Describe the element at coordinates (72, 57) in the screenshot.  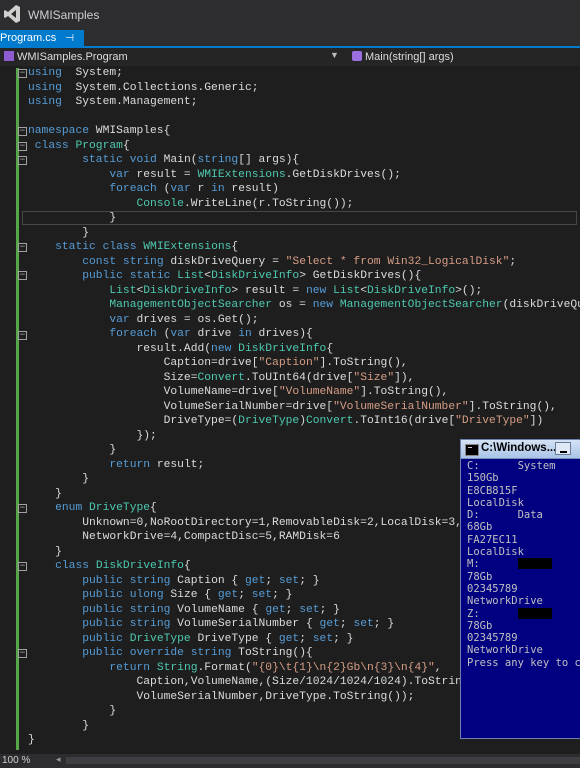
I see `type-scope-label: WMISamples.Program` at that location.